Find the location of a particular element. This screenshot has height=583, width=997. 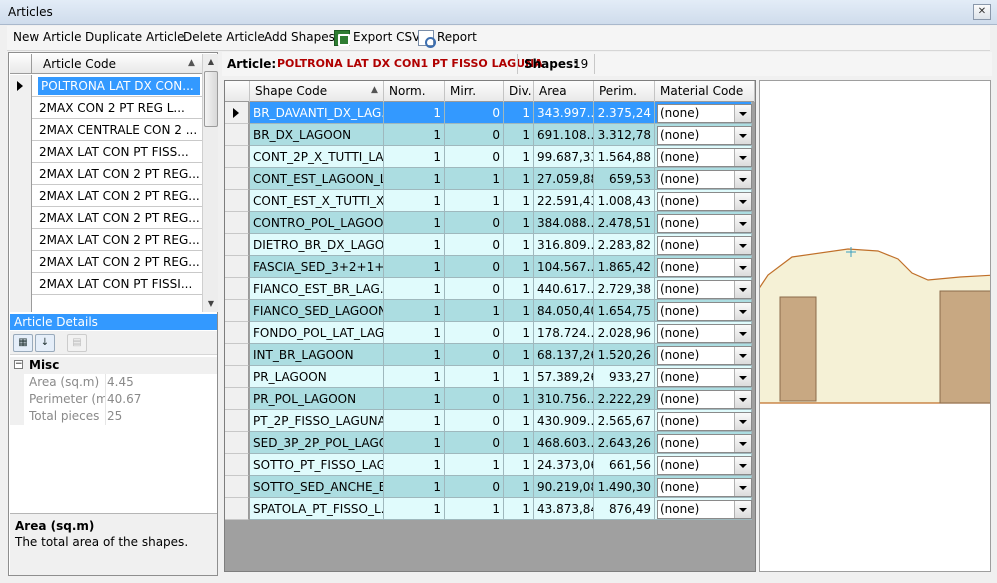

area-cell: 68.137,26 is located at coordinates (564, 355).